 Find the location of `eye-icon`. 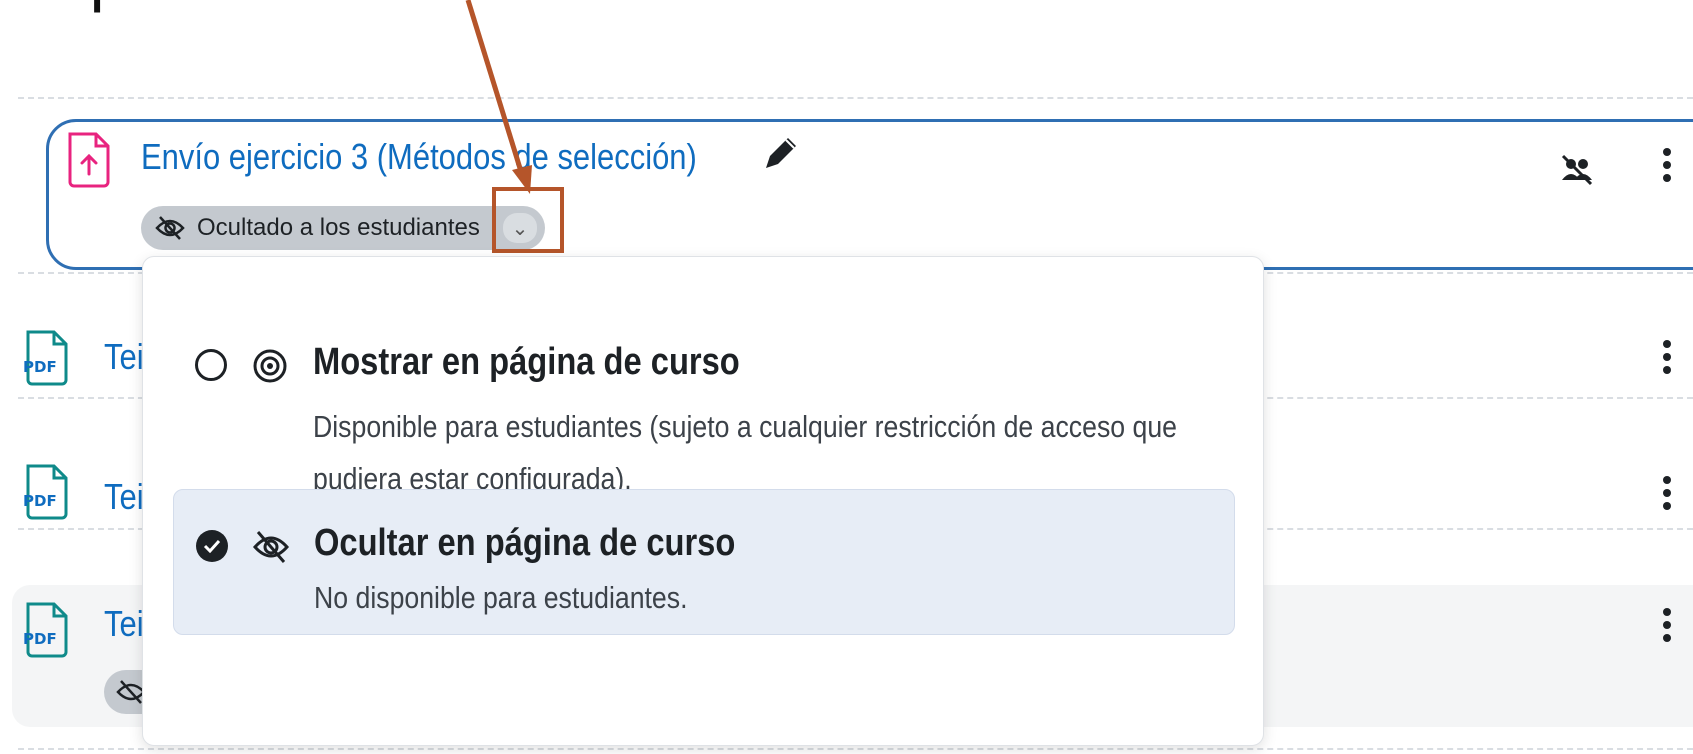

eye-icon is located at coordinates (270, 366).